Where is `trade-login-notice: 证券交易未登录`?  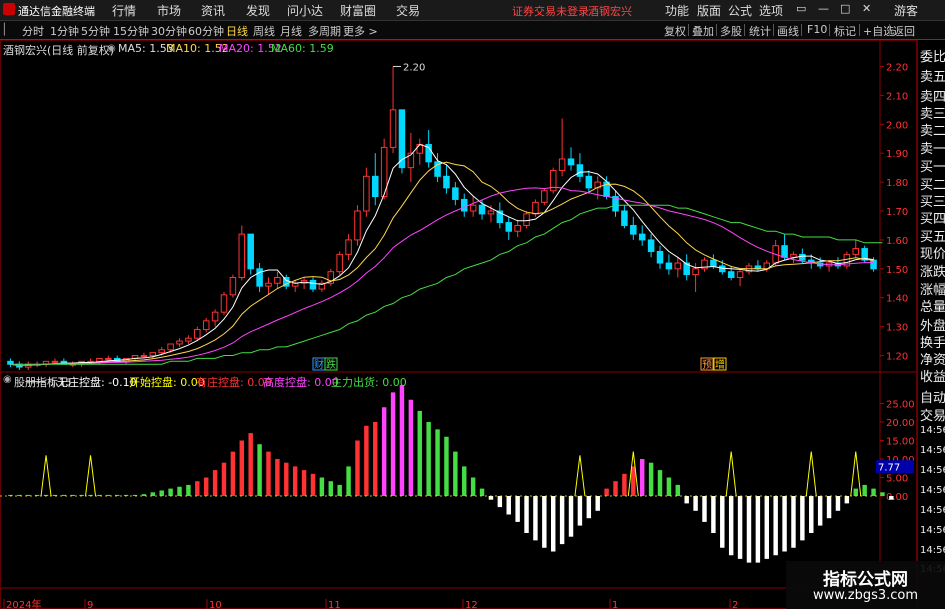 trade-login-notice: 证券交易未登录 is located at coordinates (550, 11).